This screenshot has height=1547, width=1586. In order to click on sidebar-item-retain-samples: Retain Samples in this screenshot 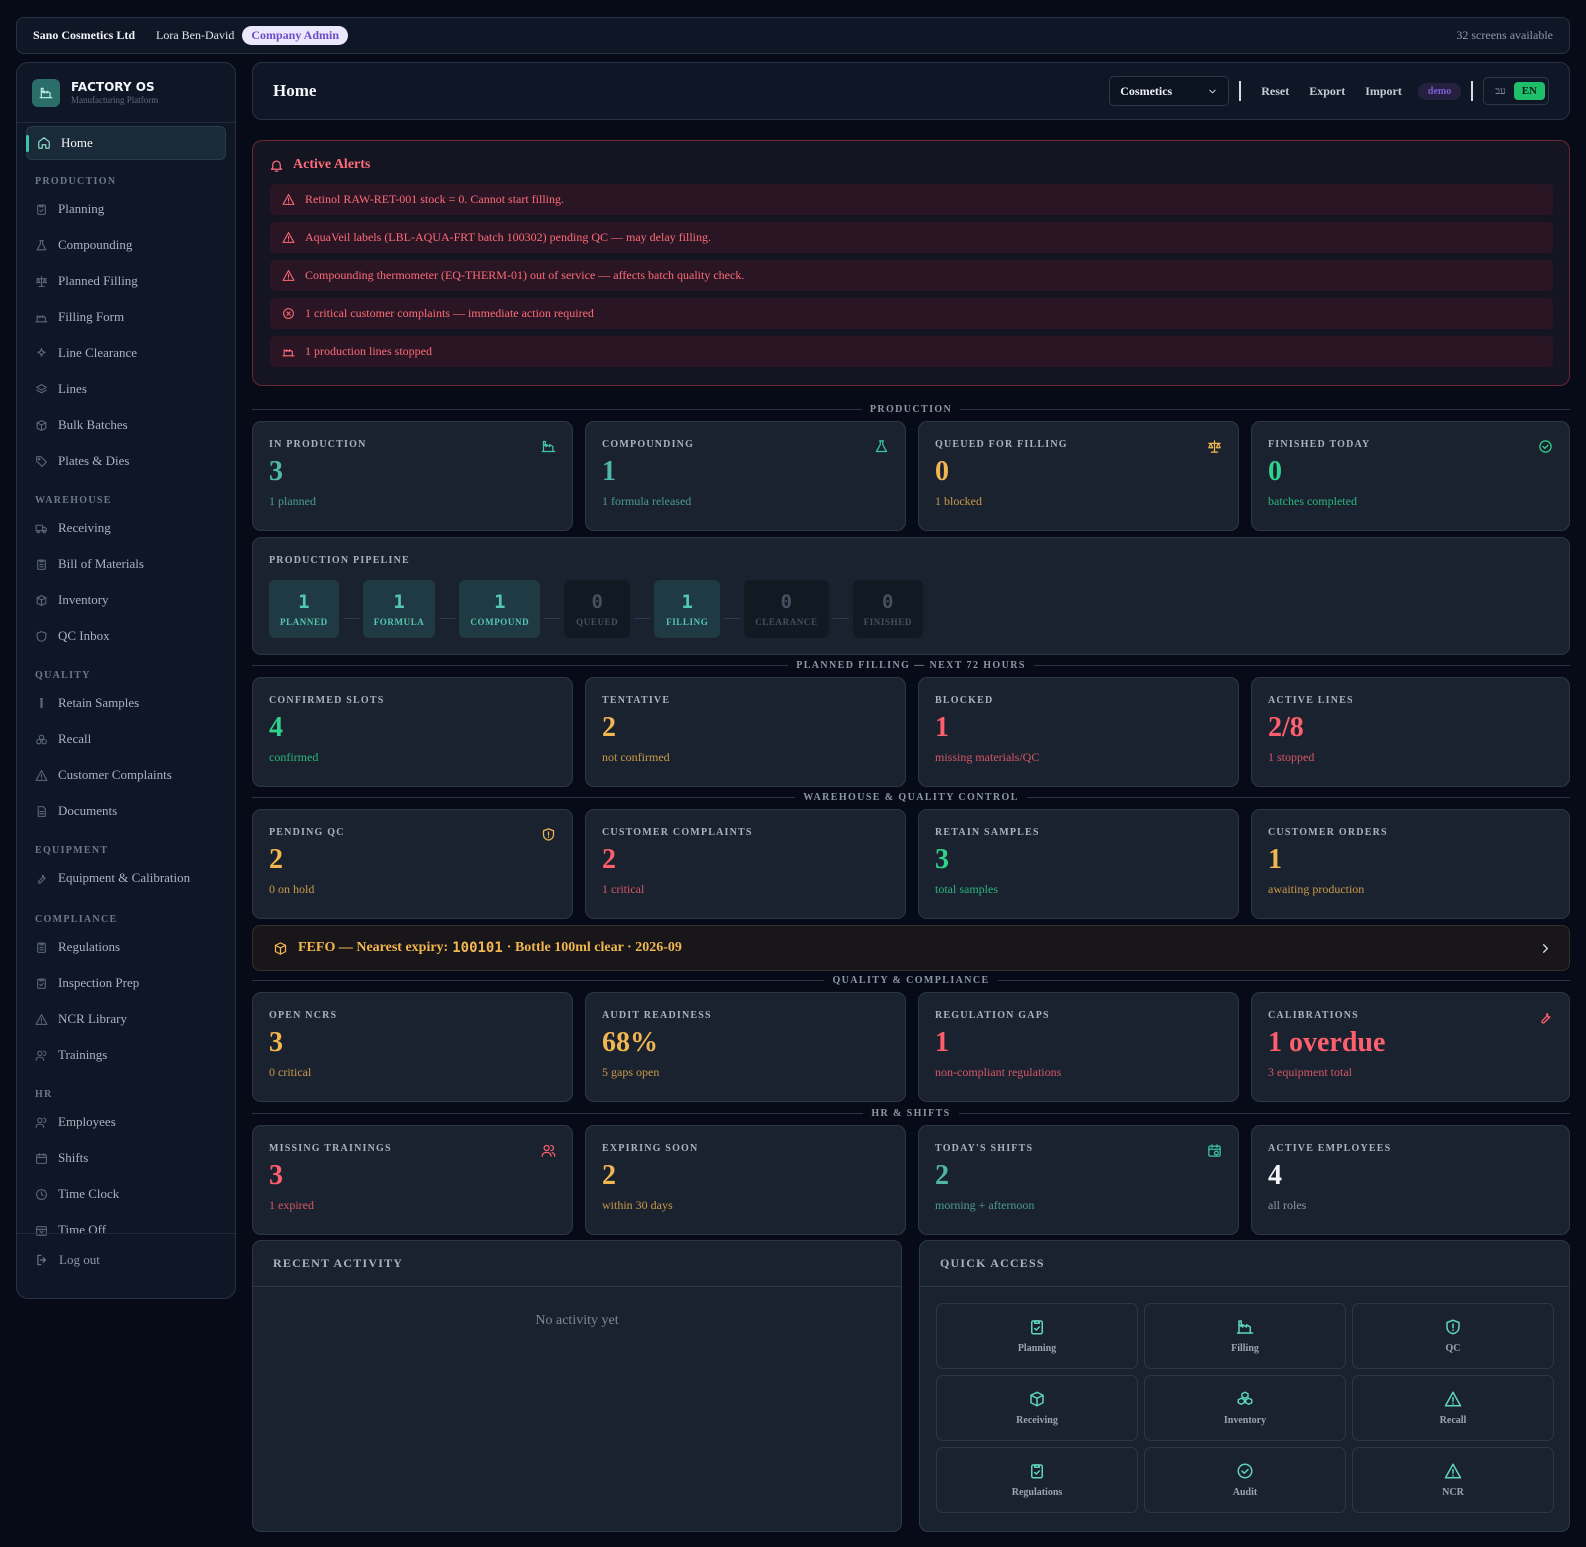, I will do `click(87, 703)`.